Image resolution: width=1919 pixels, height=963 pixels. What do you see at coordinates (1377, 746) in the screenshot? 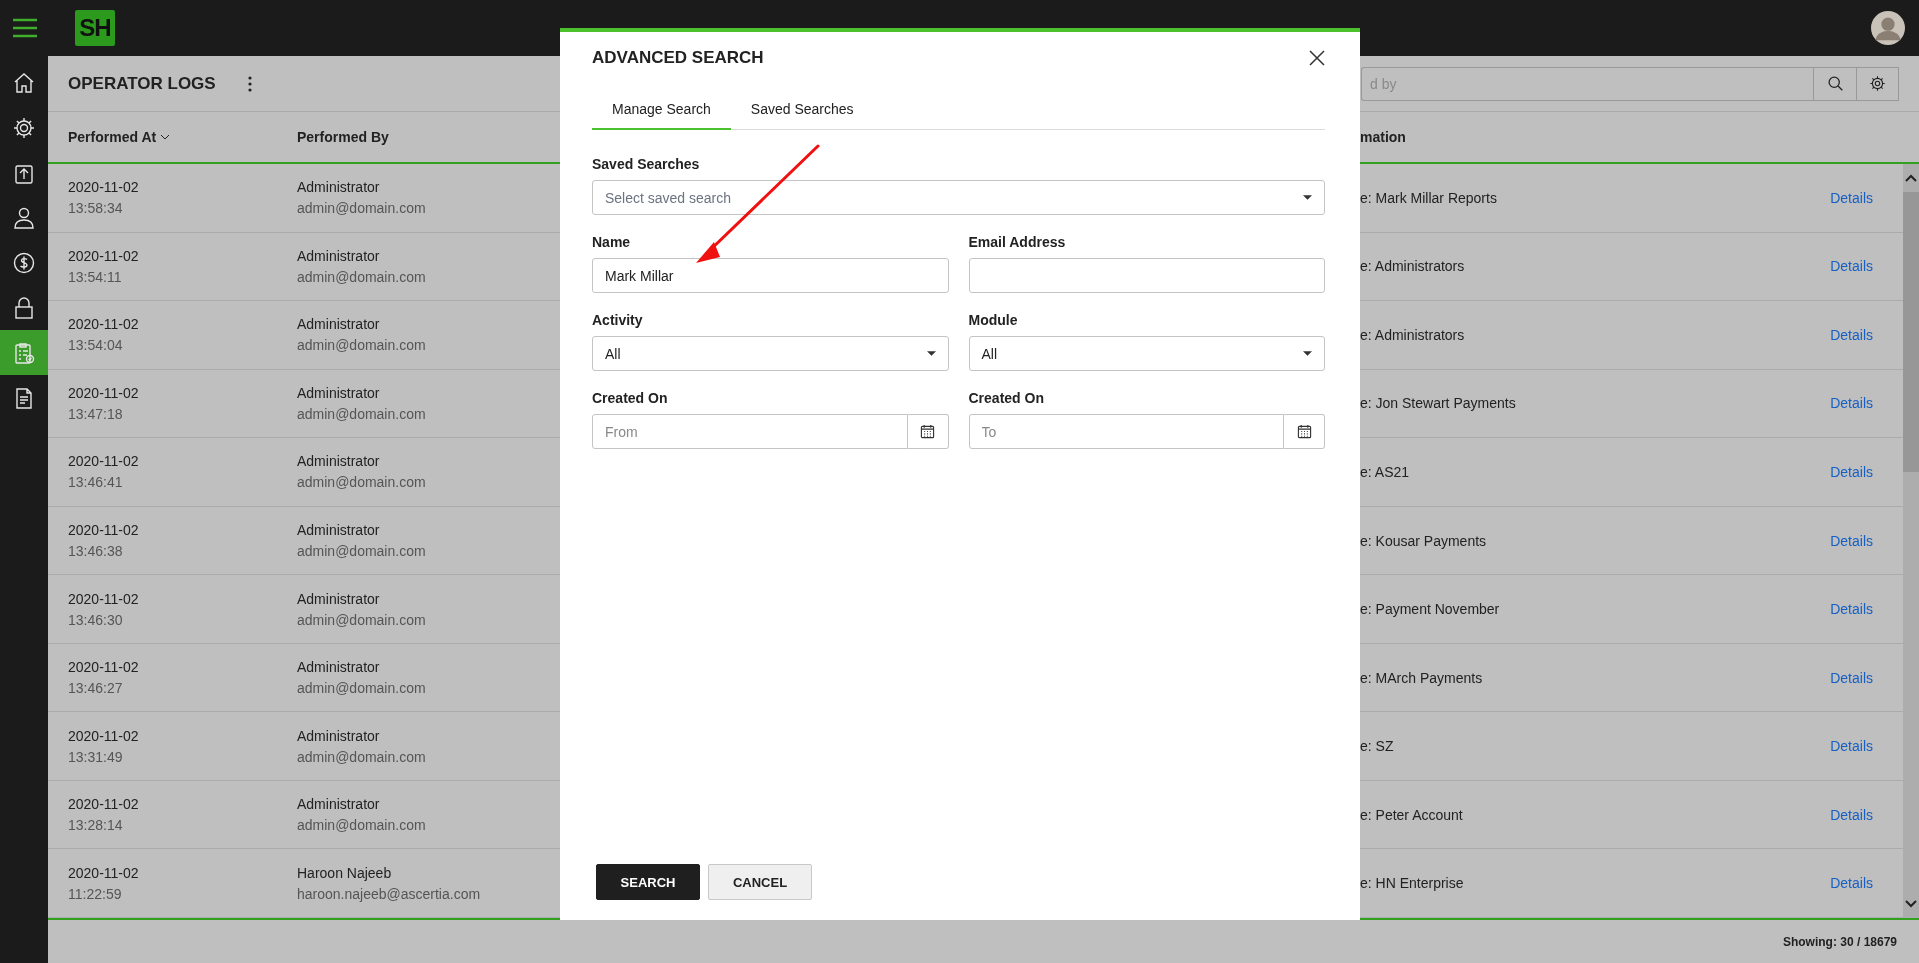
I see `information-text: e: SZ` at bounding box center [1377, 746].